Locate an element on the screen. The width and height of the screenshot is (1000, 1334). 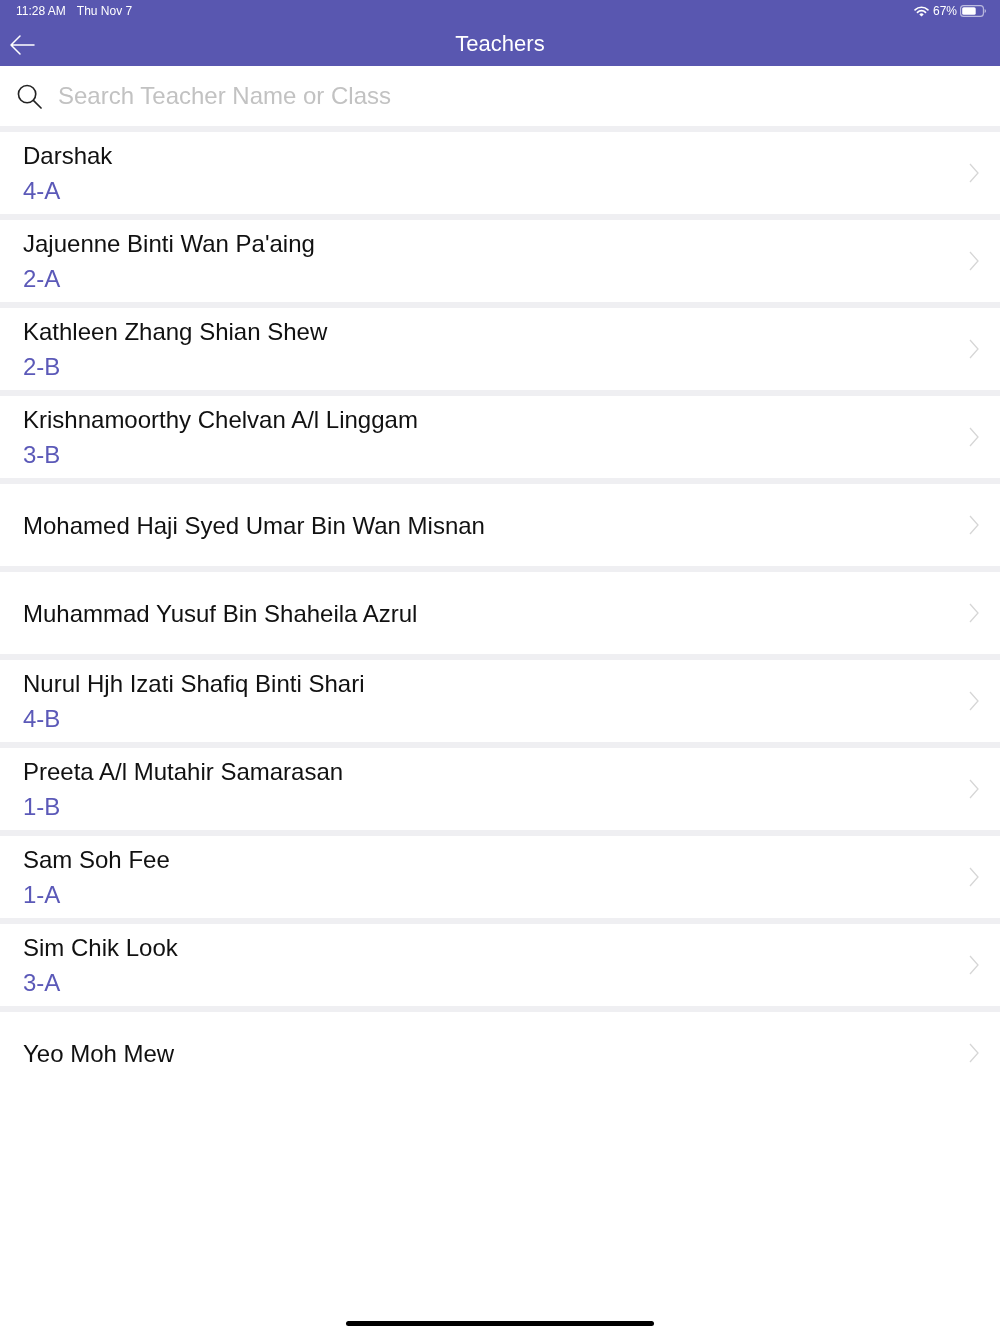
teacher-list-item: Yeo Moh Mew is located at coordinates (500, 1053).